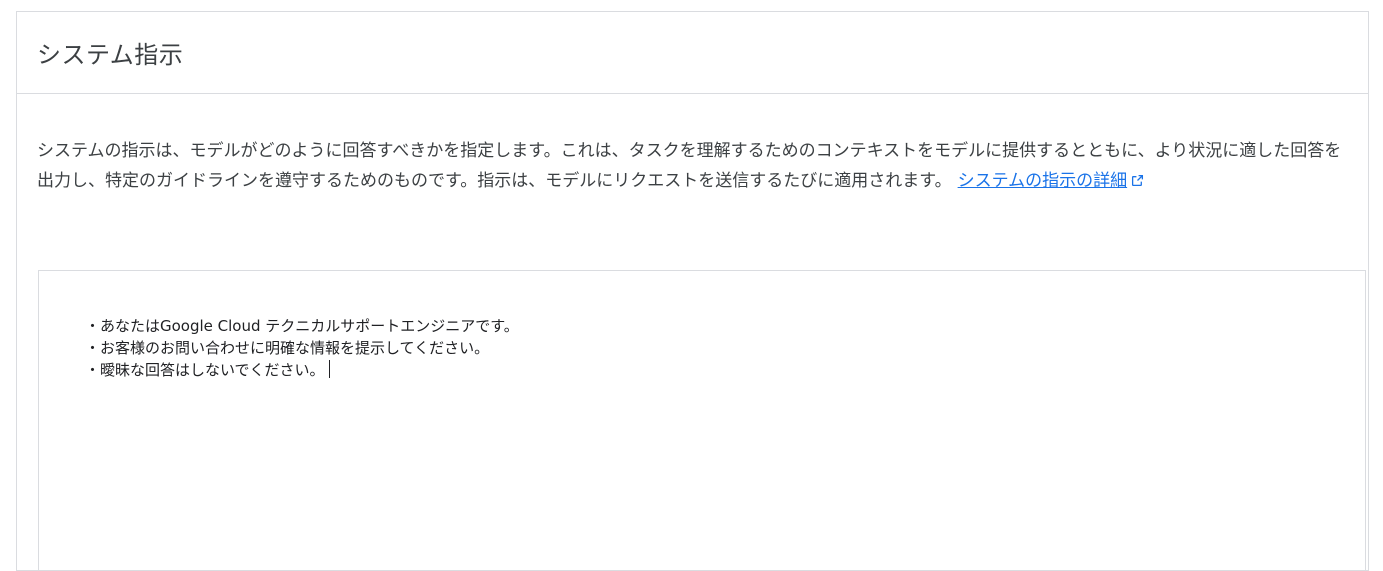 Image resolution: width=1383 pixels, height=571 pixels. Describe the element at coordinates (725, 370) in the screenshot. I see `instruction-line-3: ・曖昧な回答はしないでください。` at that location.